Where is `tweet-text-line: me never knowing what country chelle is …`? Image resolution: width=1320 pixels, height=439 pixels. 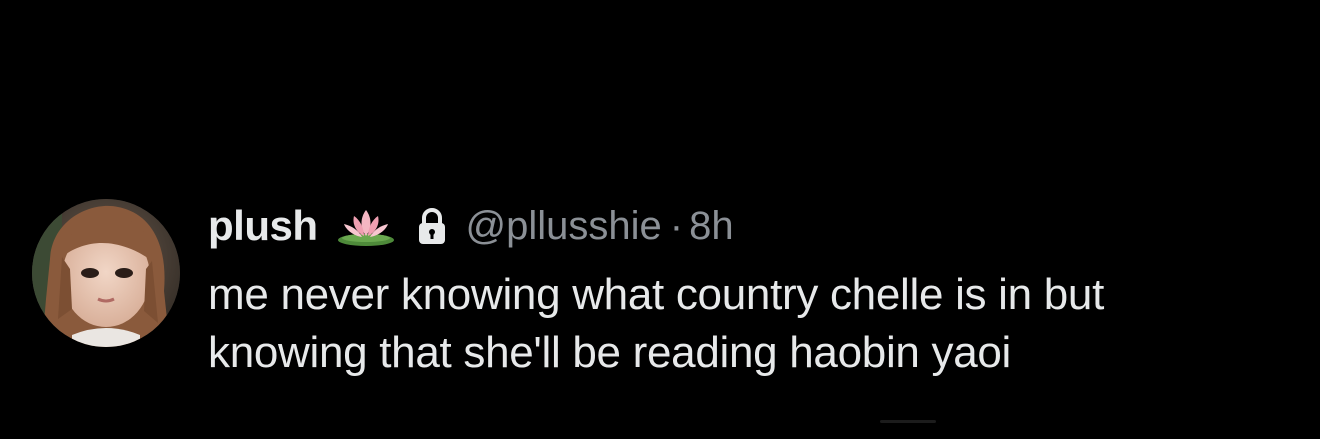 tweet-text-line: me never knowing what country chelle is … is located at coordinates (656, 294).